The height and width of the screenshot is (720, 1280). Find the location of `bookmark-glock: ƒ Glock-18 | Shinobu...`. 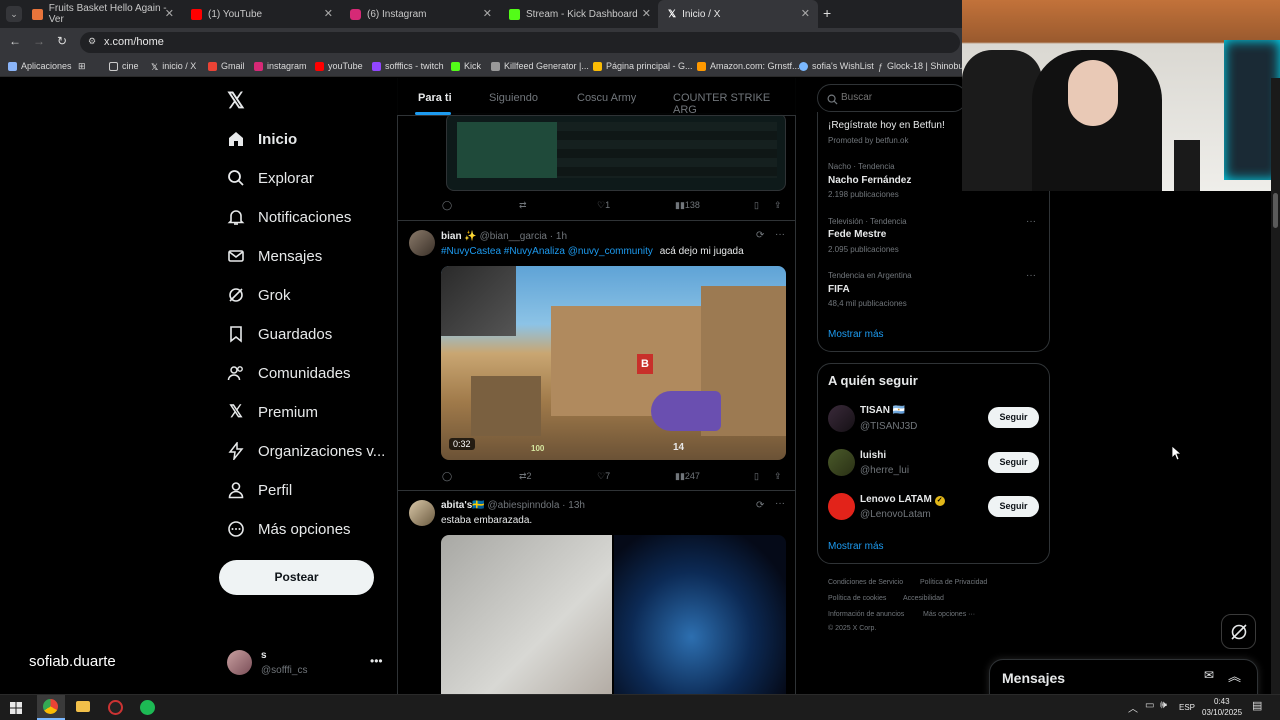

bookmark-glock: ƒ Glock-18 | Shinobu... is located at coordinates (924, 66).